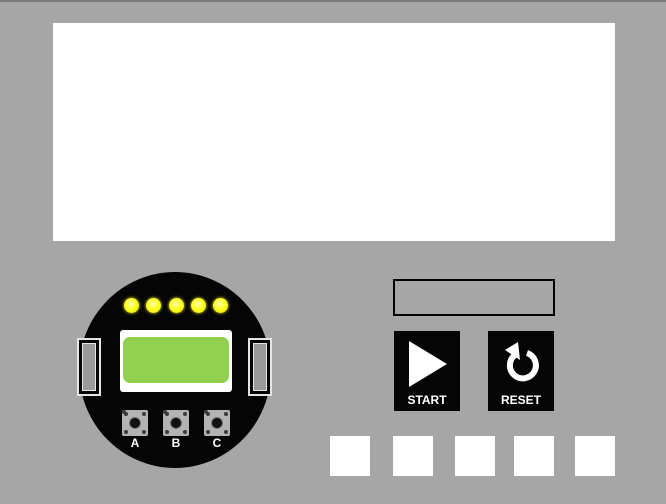 This screenshot has width=666, height=504. I want to click on button-c: C, so click(217, 430).